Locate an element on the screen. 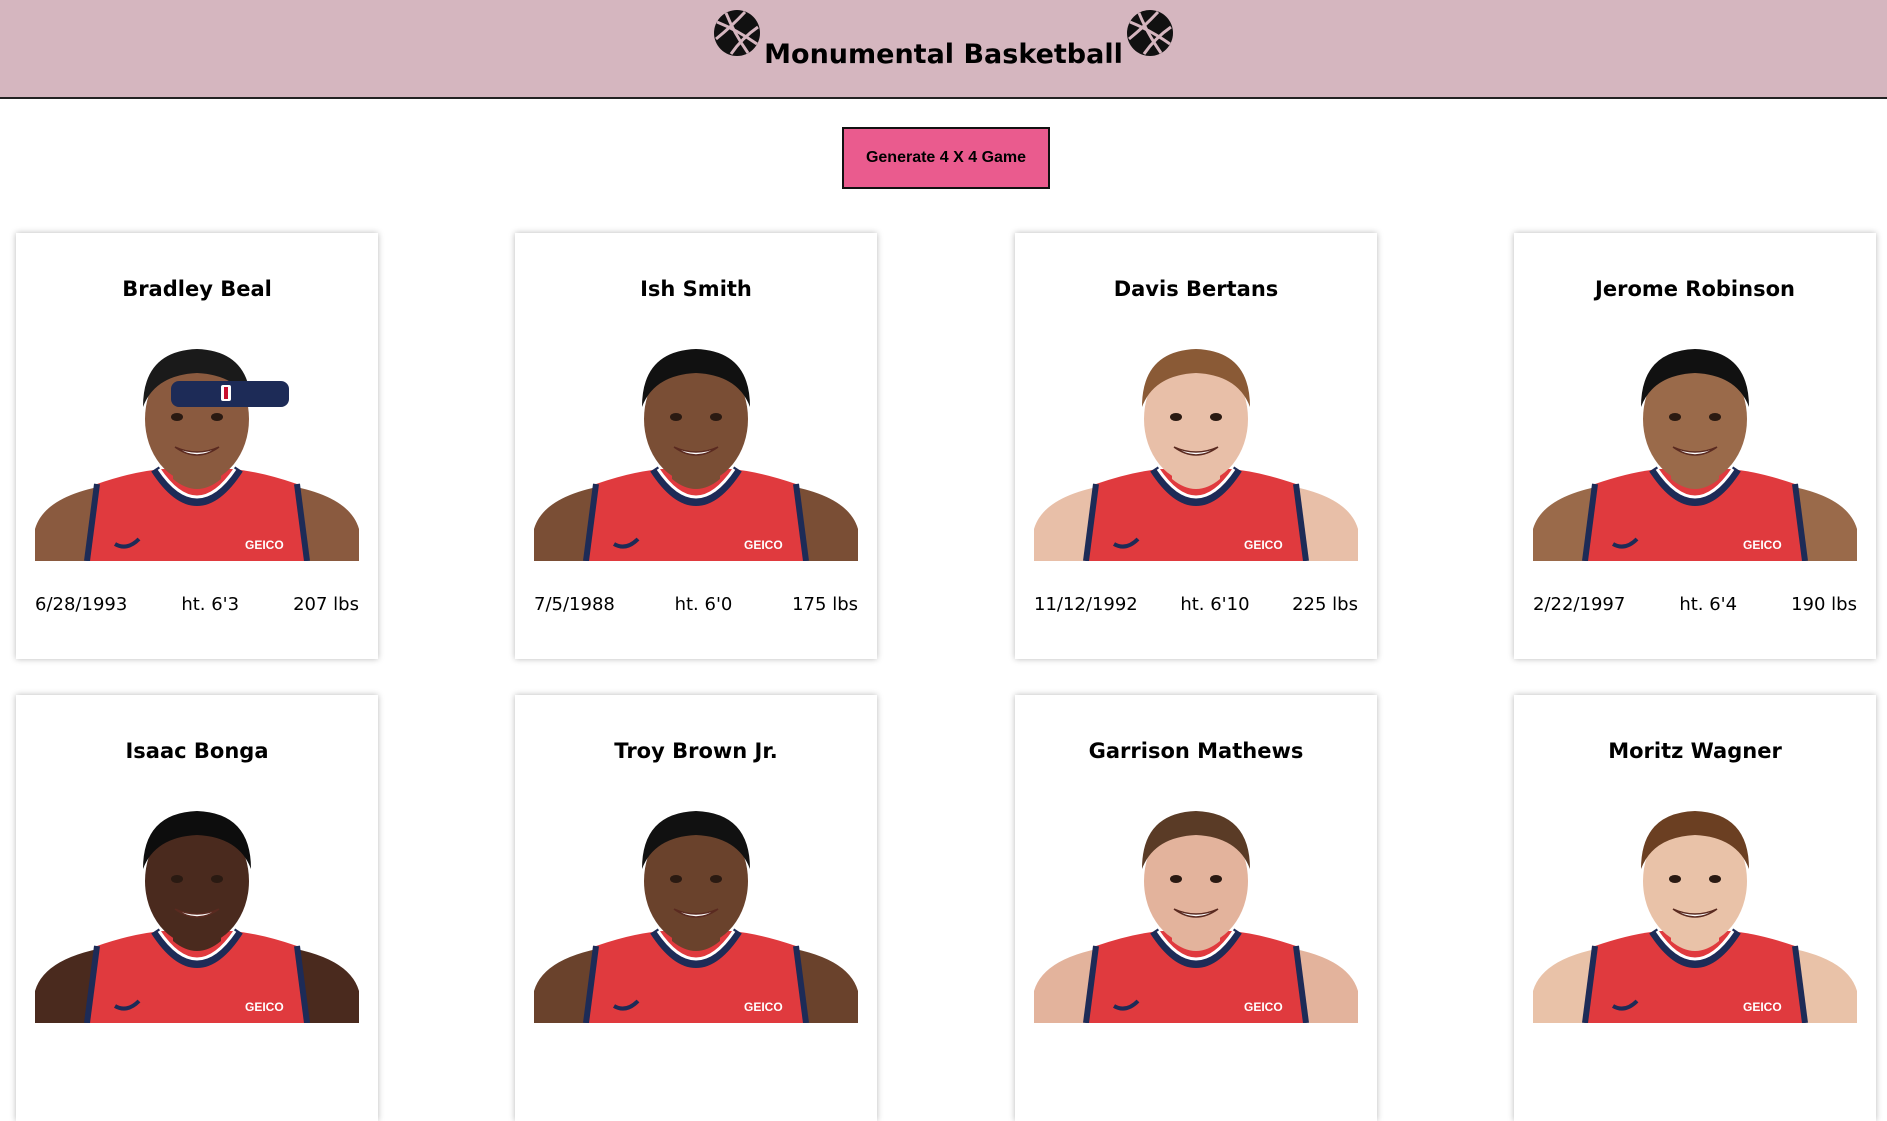 This screenshot has width=1887, height=1121. player-card: Moritz Wagner GEICO is located at coordinates (1695, 908).